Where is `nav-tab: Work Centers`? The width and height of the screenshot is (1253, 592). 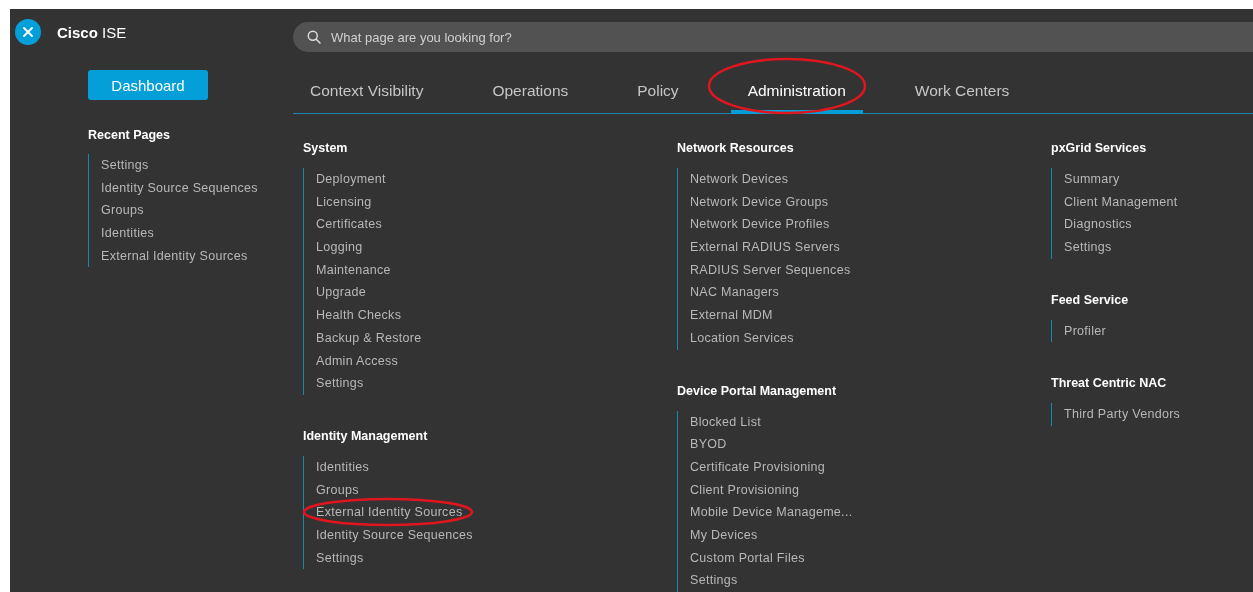 nav-tab: Work Centers is located at coordinates (962, 98).